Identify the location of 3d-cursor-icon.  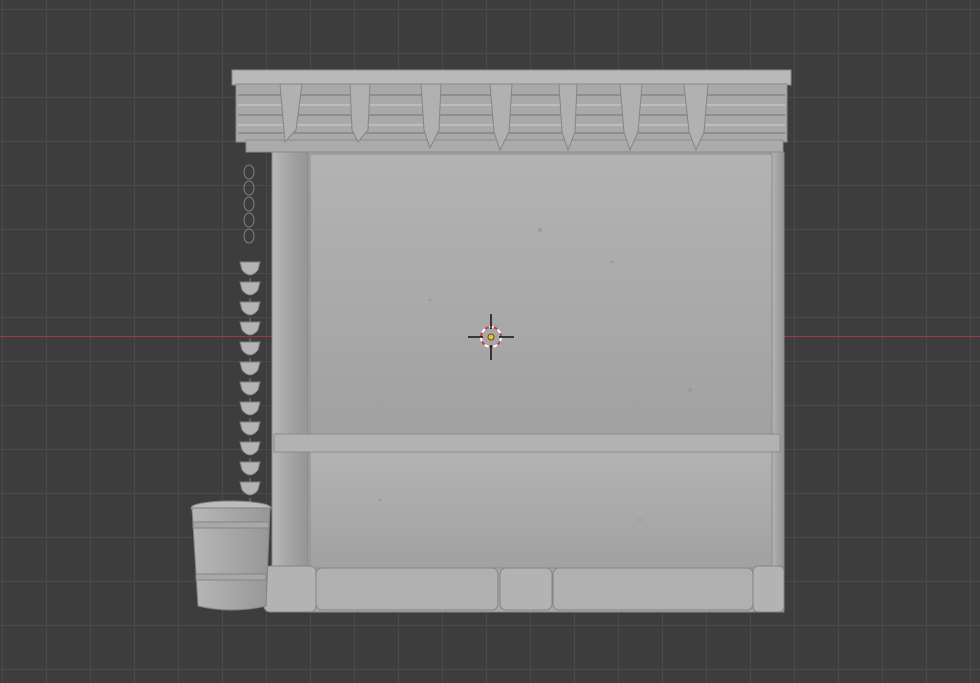
(491, 337).